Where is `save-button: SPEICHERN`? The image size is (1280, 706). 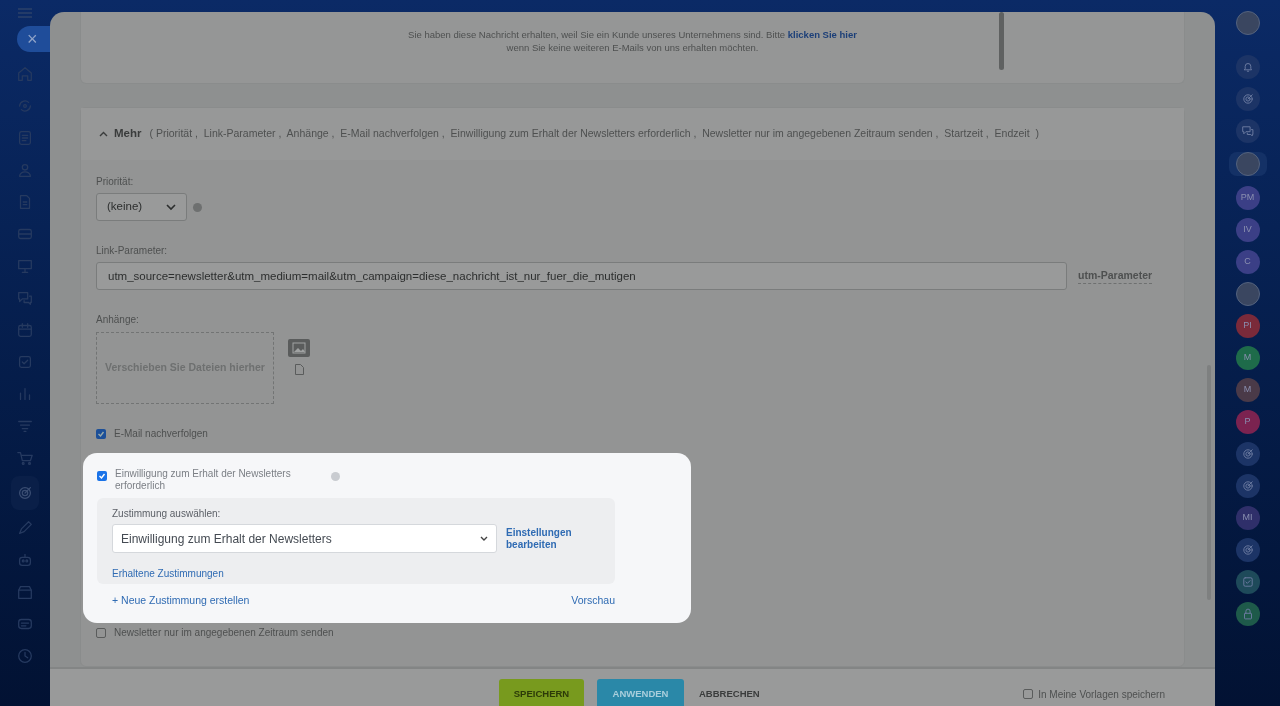 save-button: SPEICHERN is located at coordinates (541, 692).